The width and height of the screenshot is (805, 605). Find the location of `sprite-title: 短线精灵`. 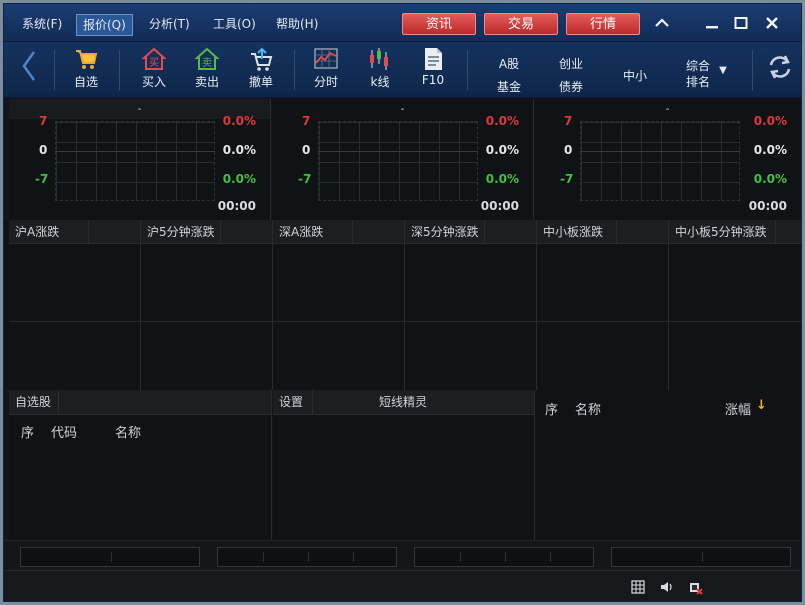

sprite-title: 短线精灵 is located at coordinates (403, 402).